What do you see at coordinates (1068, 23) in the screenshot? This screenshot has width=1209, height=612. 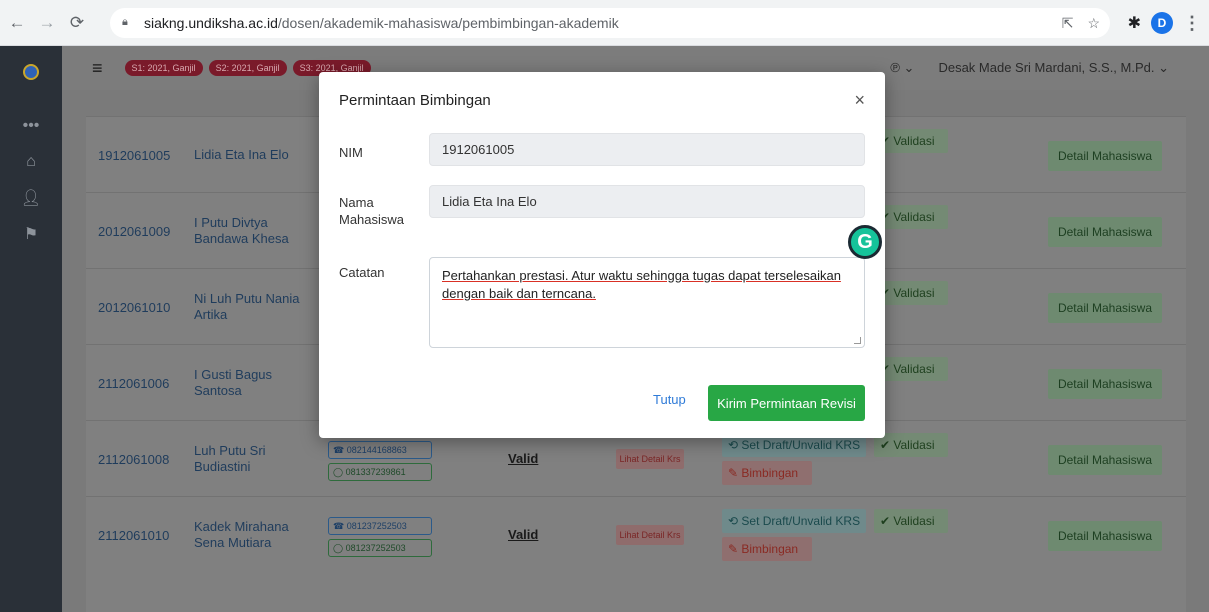 I see `share-icon: ⇱` at bounding box center [1068, 23].